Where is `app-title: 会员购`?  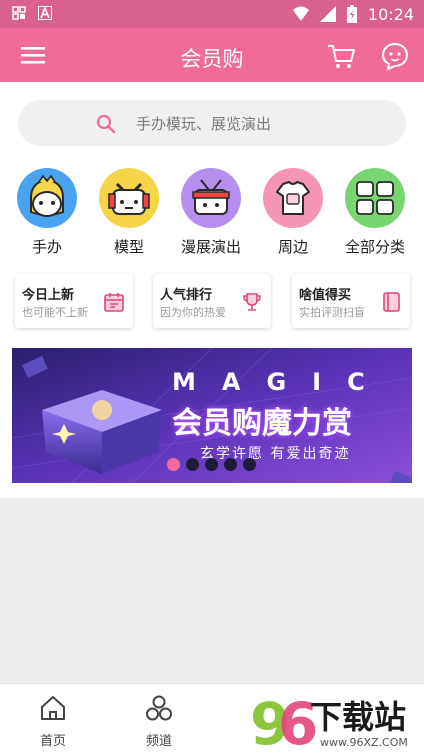 app-title: 会员购 is located at coordinates (212, 59).